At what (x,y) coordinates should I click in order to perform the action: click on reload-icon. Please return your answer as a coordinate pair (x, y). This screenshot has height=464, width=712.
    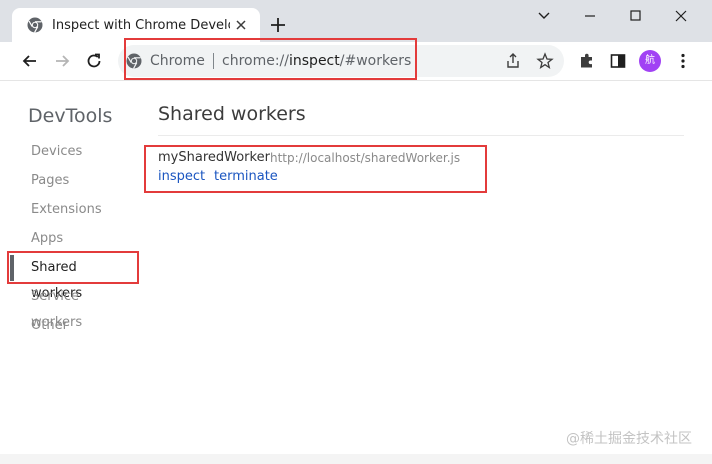
    Looking at the image, I should click on (94, 61).